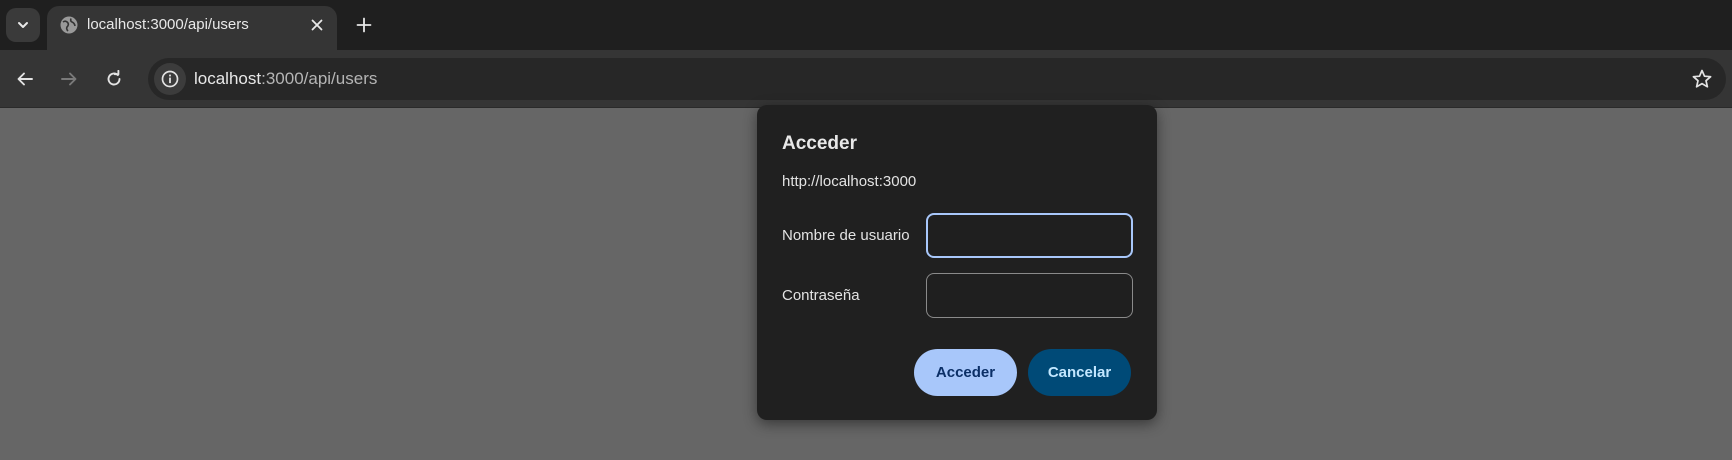  Describe the element at coordinates (849, 181) in the screenshot. I see `dialog-origin: http://localhost:3000` at that location.